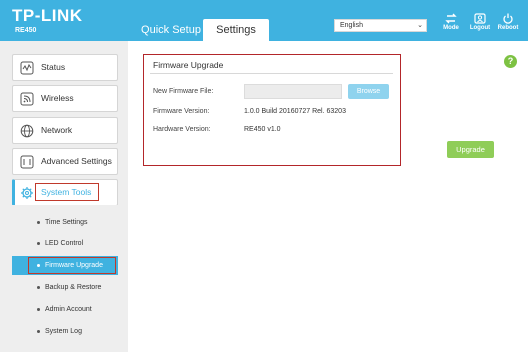 This screenshot has width=528, height=352. What do you see at coordinates (27, 193) in the screenshot?
I see `gear-icon` at bounding box center [27, 193].